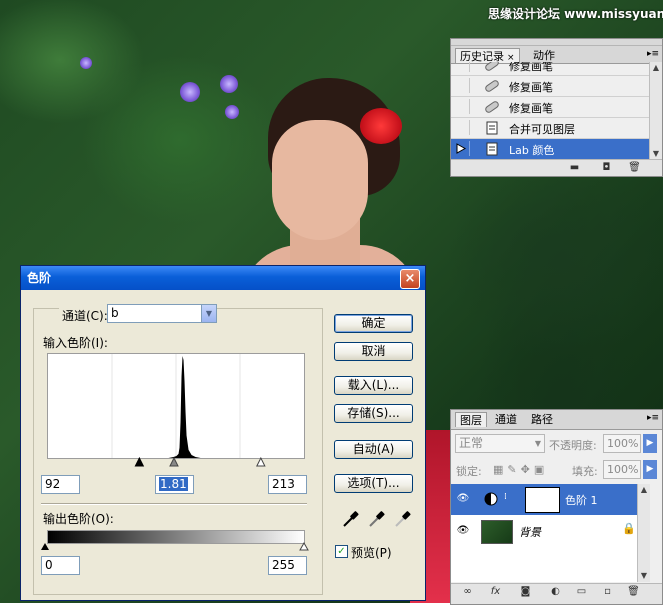  Describe the element at coordinates (495, 591) in the screenshot. I see `fx-icon: fx` at that location.